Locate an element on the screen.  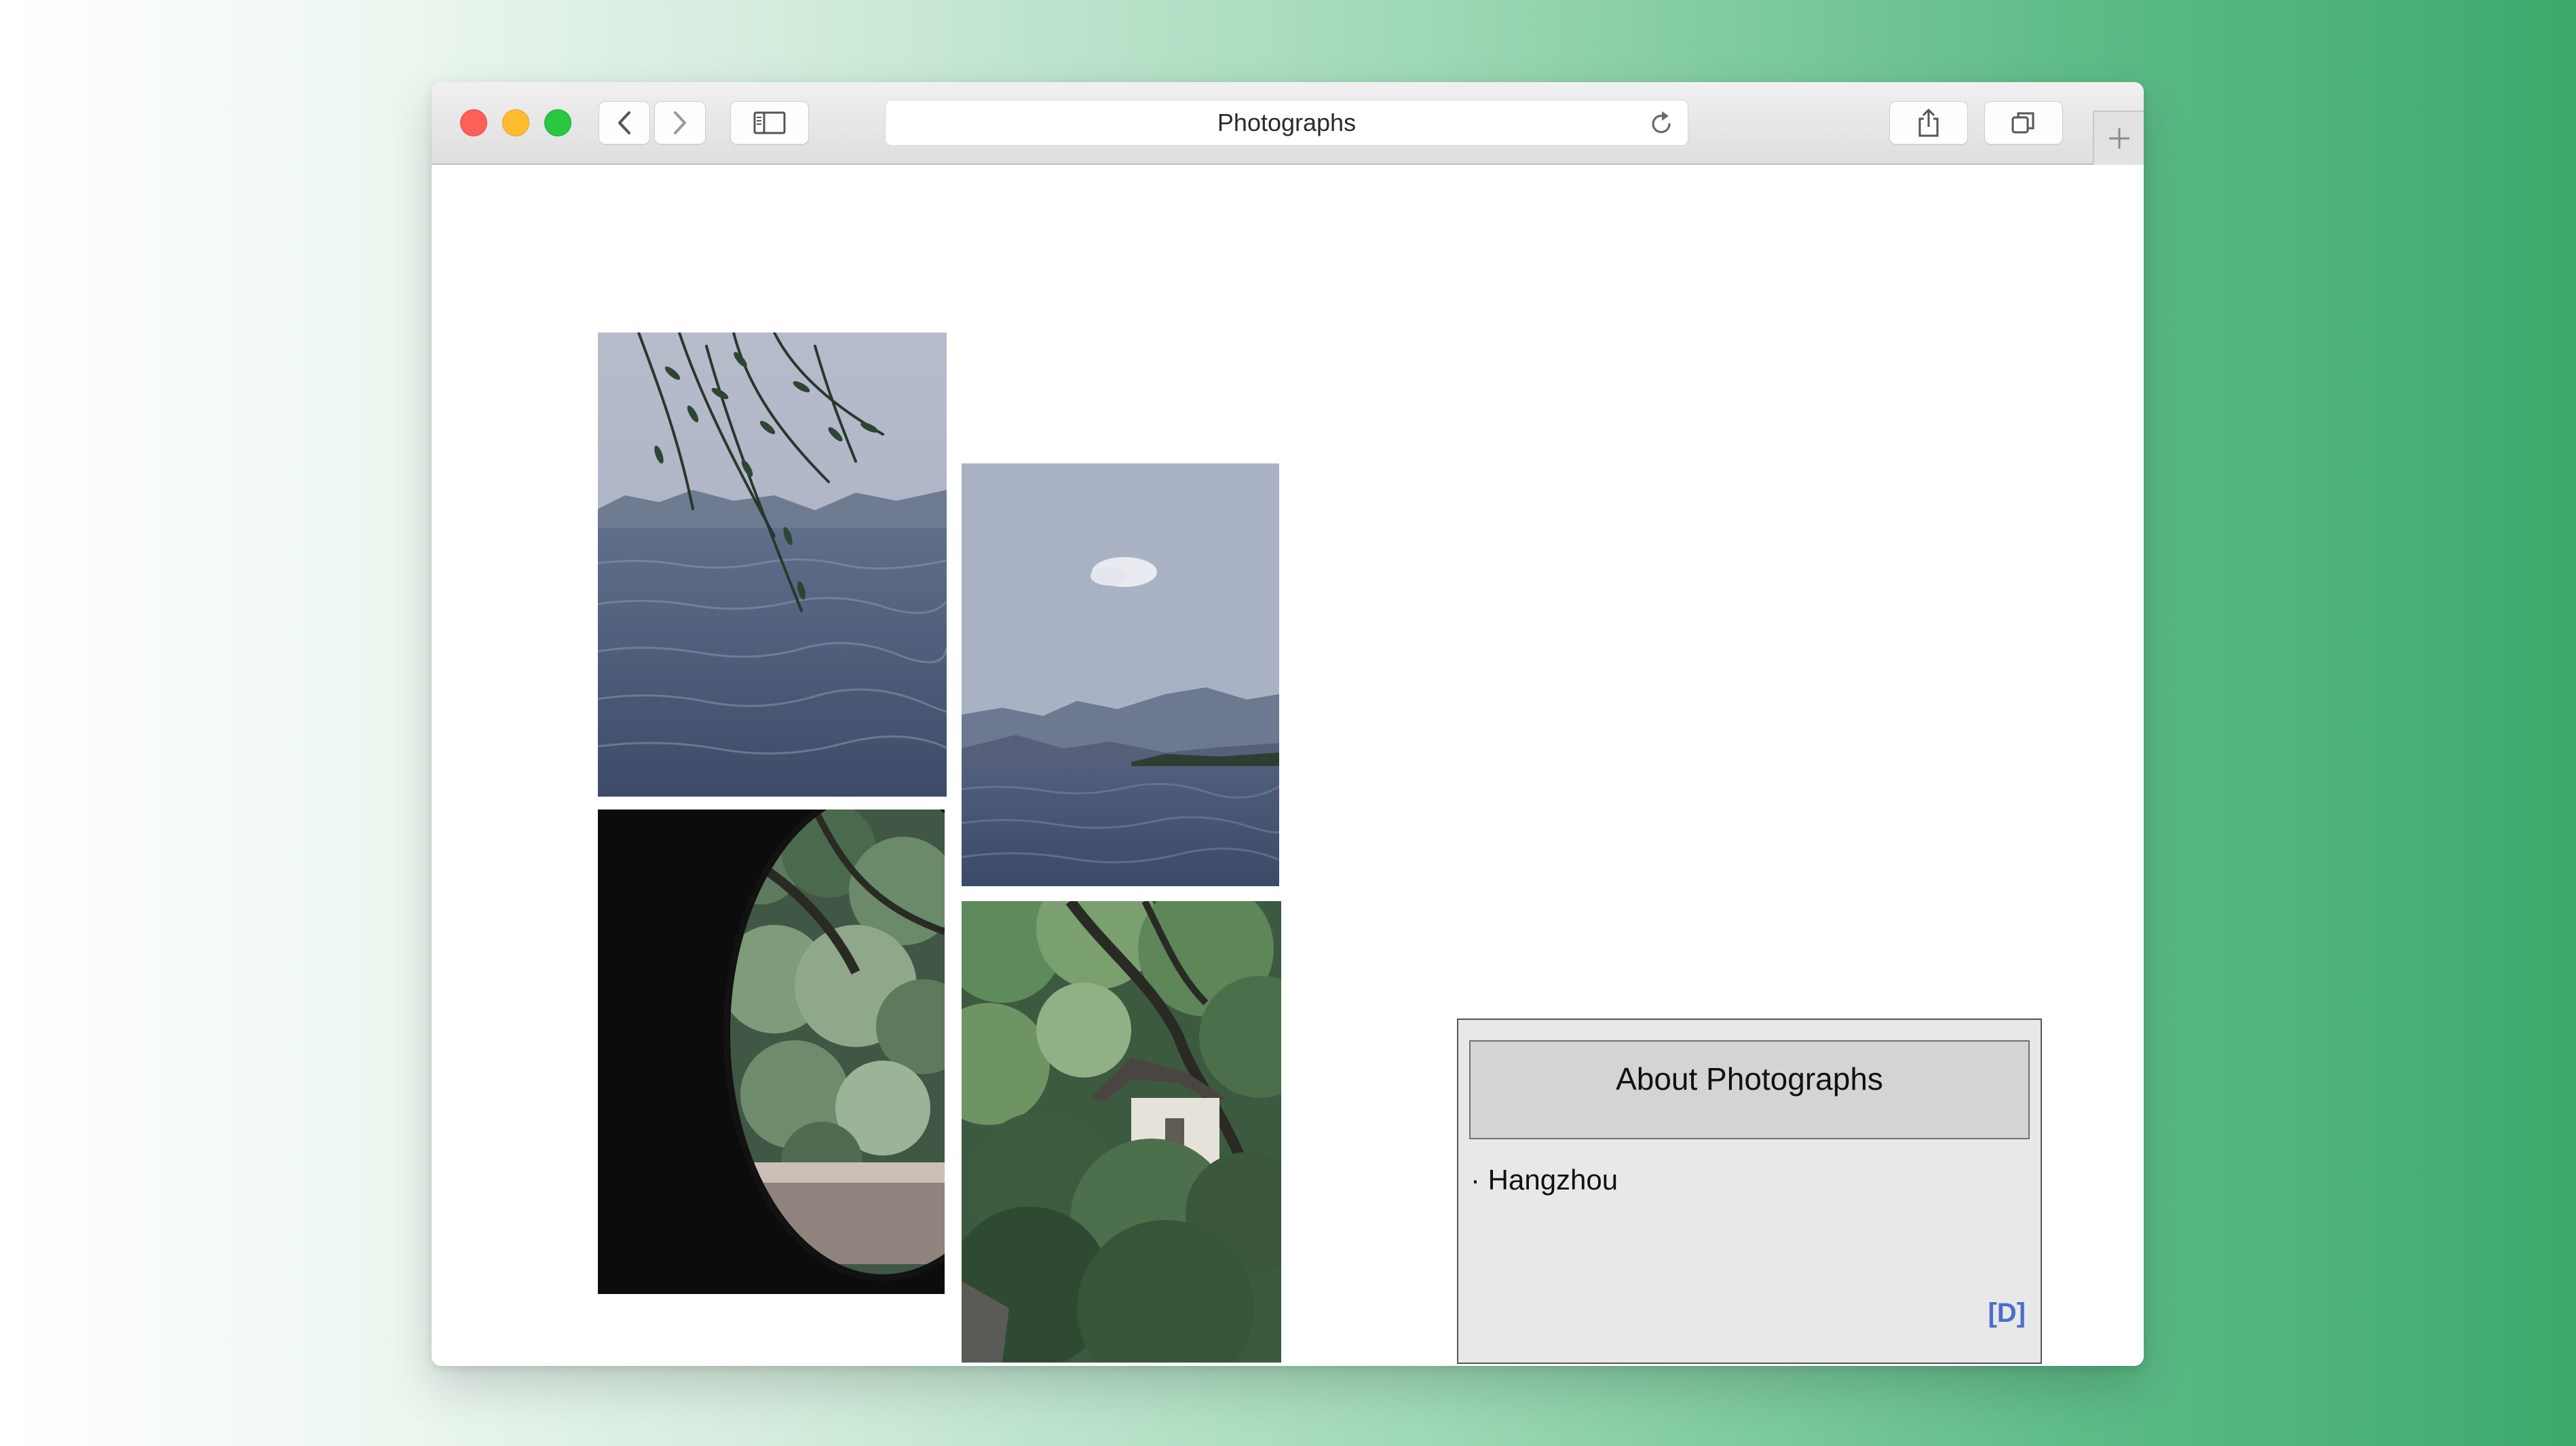
plus-icon is located at coordinates (2119, 138).